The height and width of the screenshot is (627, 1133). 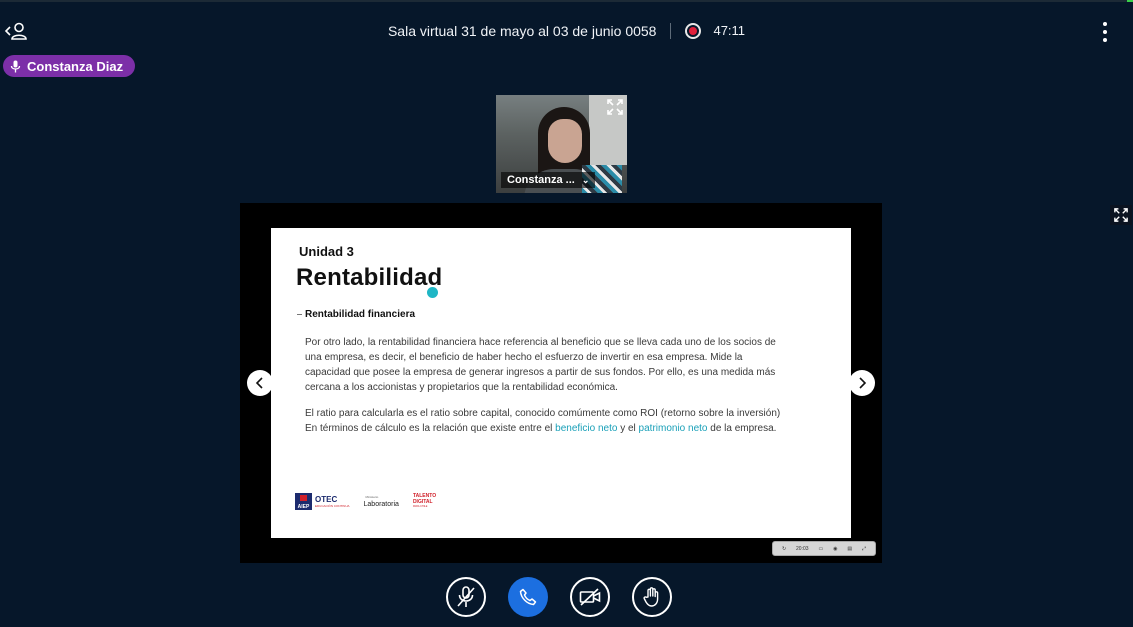 I want to click on link-patrimonio-neto: patrimonio neto, so click(x=673, y=428).